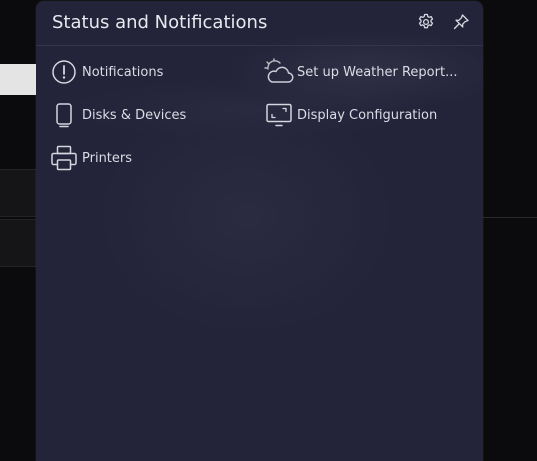 The image size is (537, 461). I want to click on panel-header: Status and Notifications, so click(259, 23).